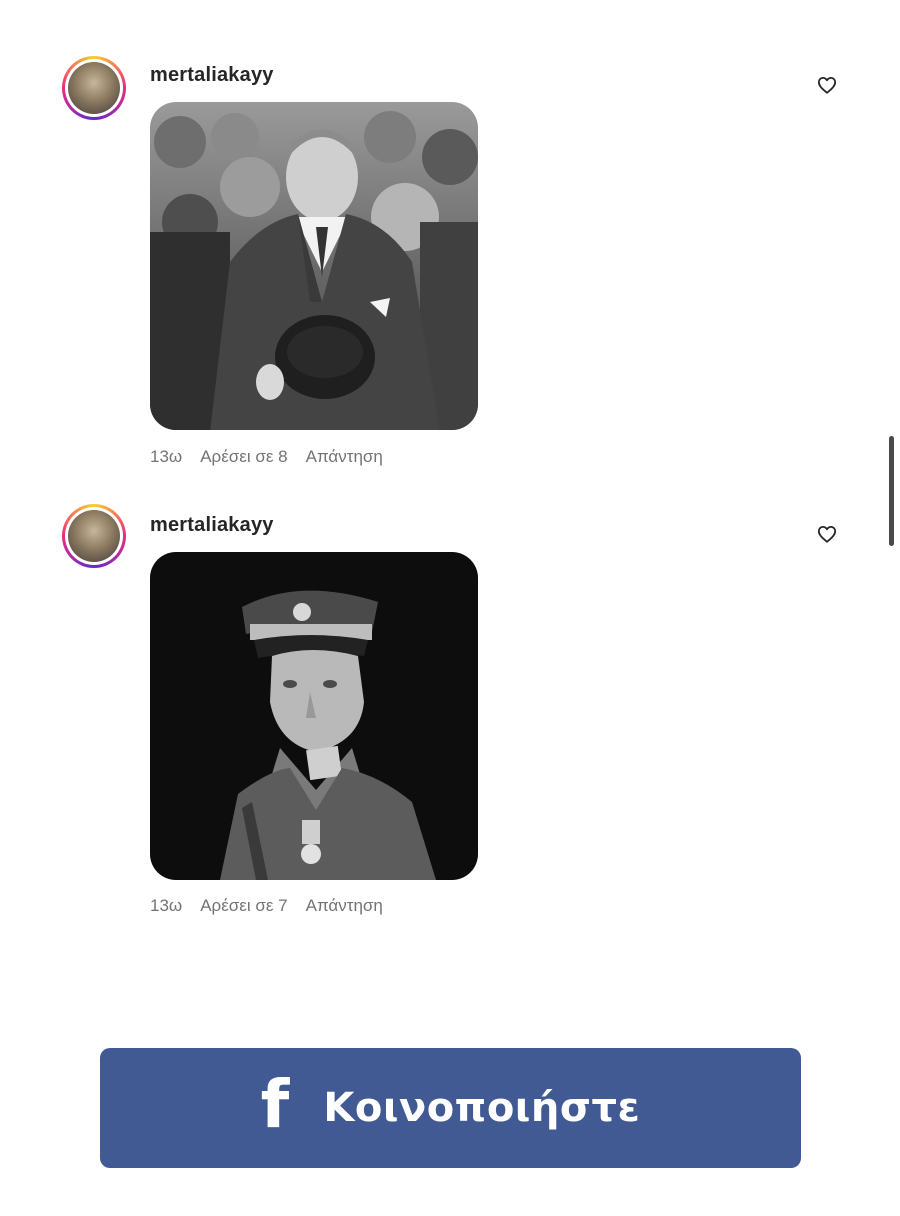 Image resolution: width=900 pixels, height=1216 pixels. I want to click on likes-count-link: Αρέσει σε 8, so click(243, 457).